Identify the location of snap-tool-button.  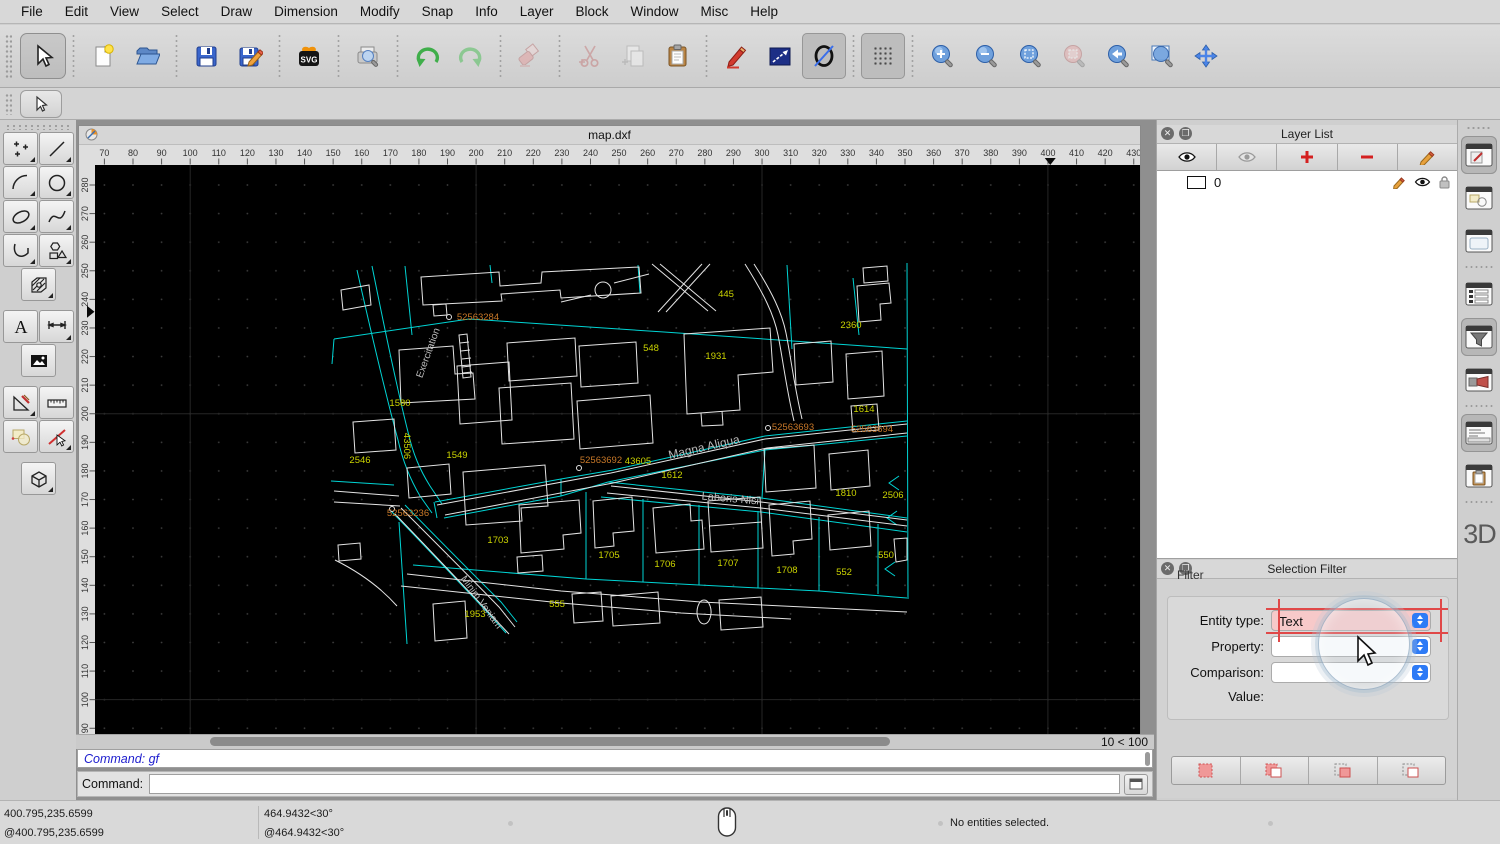
(56, 436).